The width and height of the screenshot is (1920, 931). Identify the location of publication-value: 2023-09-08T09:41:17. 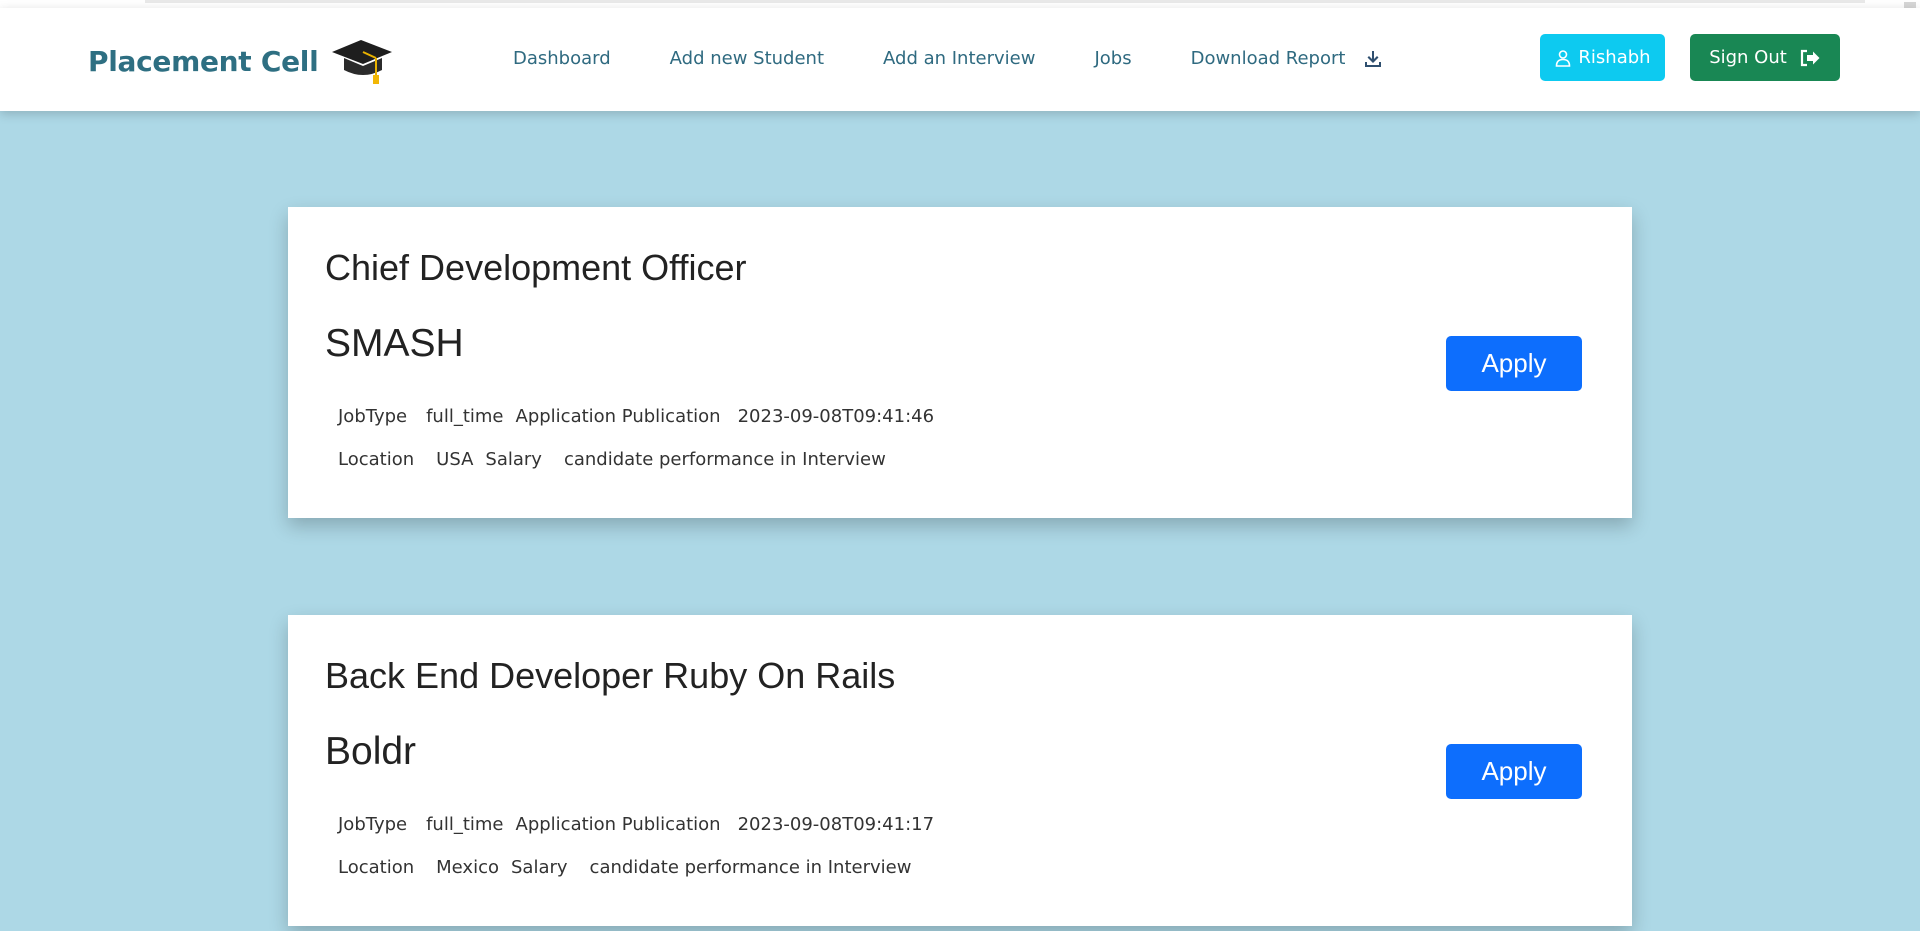
(836, 824).